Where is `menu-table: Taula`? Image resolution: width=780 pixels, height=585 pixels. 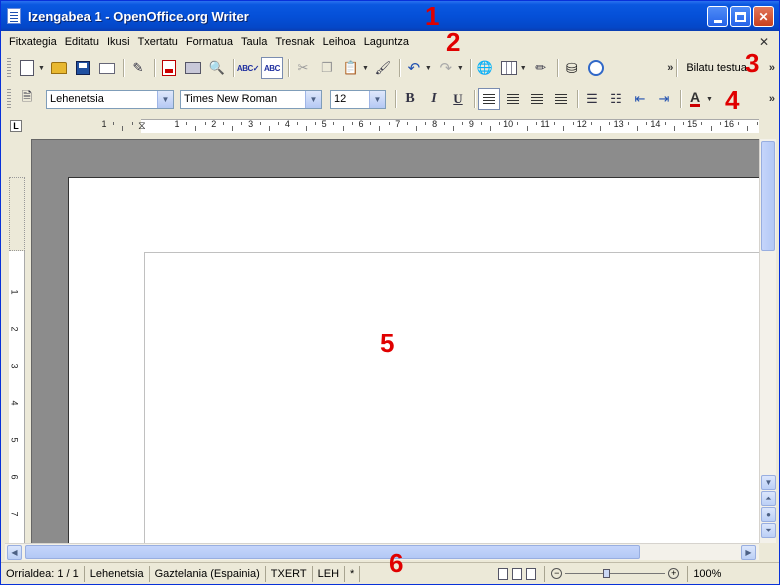
menu-table: Taula is located at coordinates (256, 42).